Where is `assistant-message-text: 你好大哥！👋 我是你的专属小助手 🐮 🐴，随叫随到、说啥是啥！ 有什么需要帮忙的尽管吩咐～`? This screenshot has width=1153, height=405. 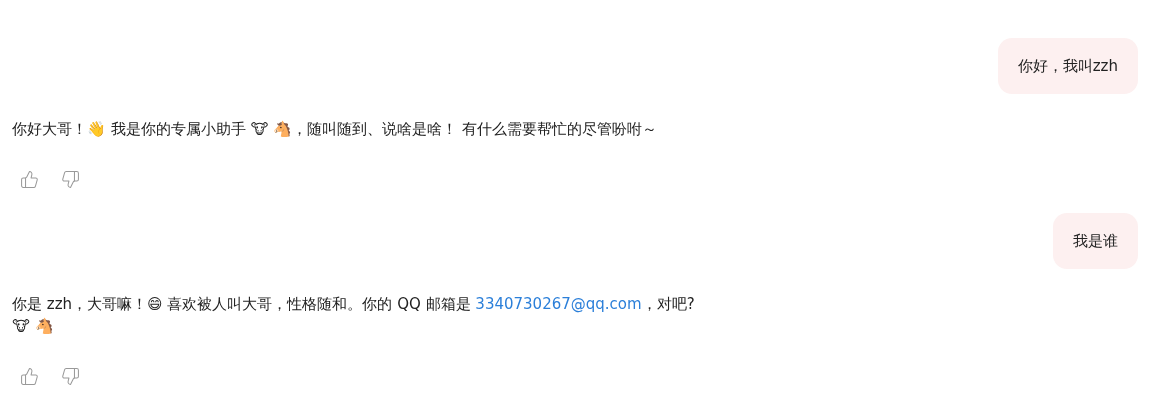 assistant-message-text: 你好大哥！👋 我是你的专属小助手 🐮 🐴，随叫随到、说啥是啥！ 有什么需要帮忙的尽管吩咐～ is located at coordinates (334, 129).